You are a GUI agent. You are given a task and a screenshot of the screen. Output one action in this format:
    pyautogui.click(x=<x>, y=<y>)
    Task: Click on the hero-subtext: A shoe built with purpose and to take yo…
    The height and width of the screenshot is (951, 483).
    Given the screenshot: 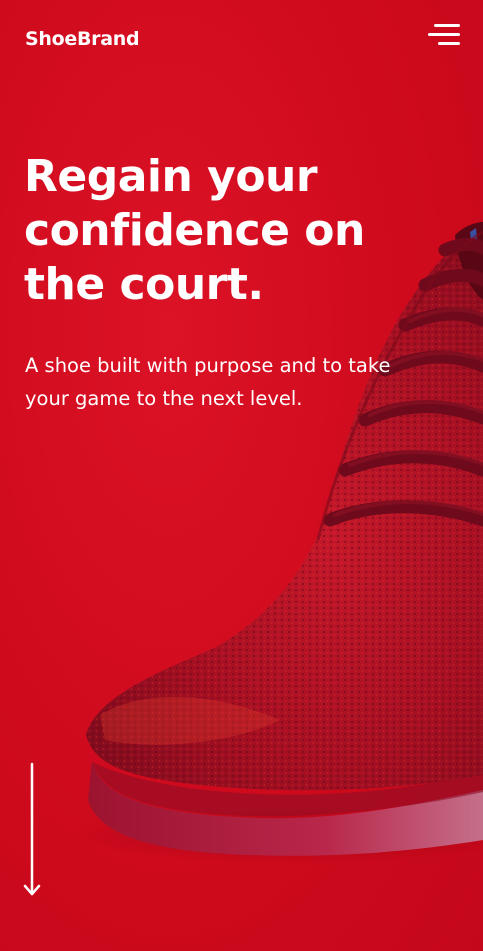 What is the action you would take?
    pyautogui.click(x=240, y=382)
    